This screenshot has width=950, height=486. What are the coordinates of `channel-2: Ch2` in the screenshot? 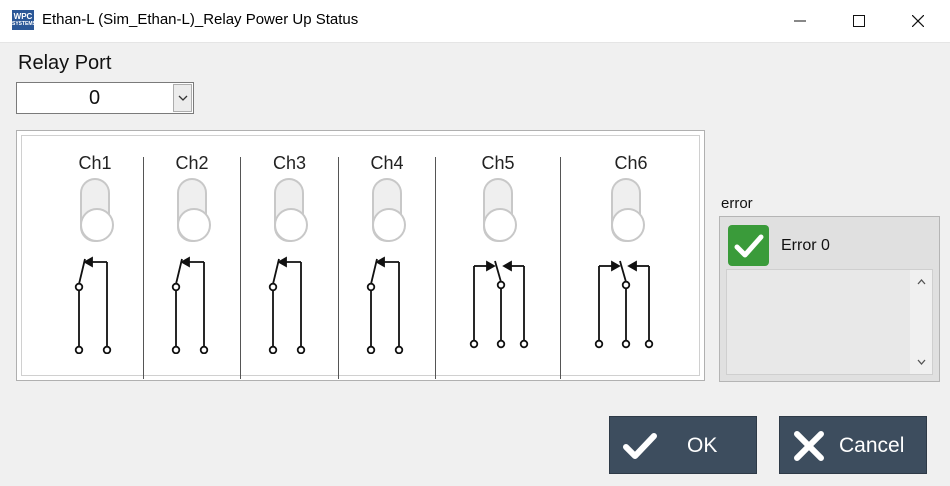 It's located at (192, 256).